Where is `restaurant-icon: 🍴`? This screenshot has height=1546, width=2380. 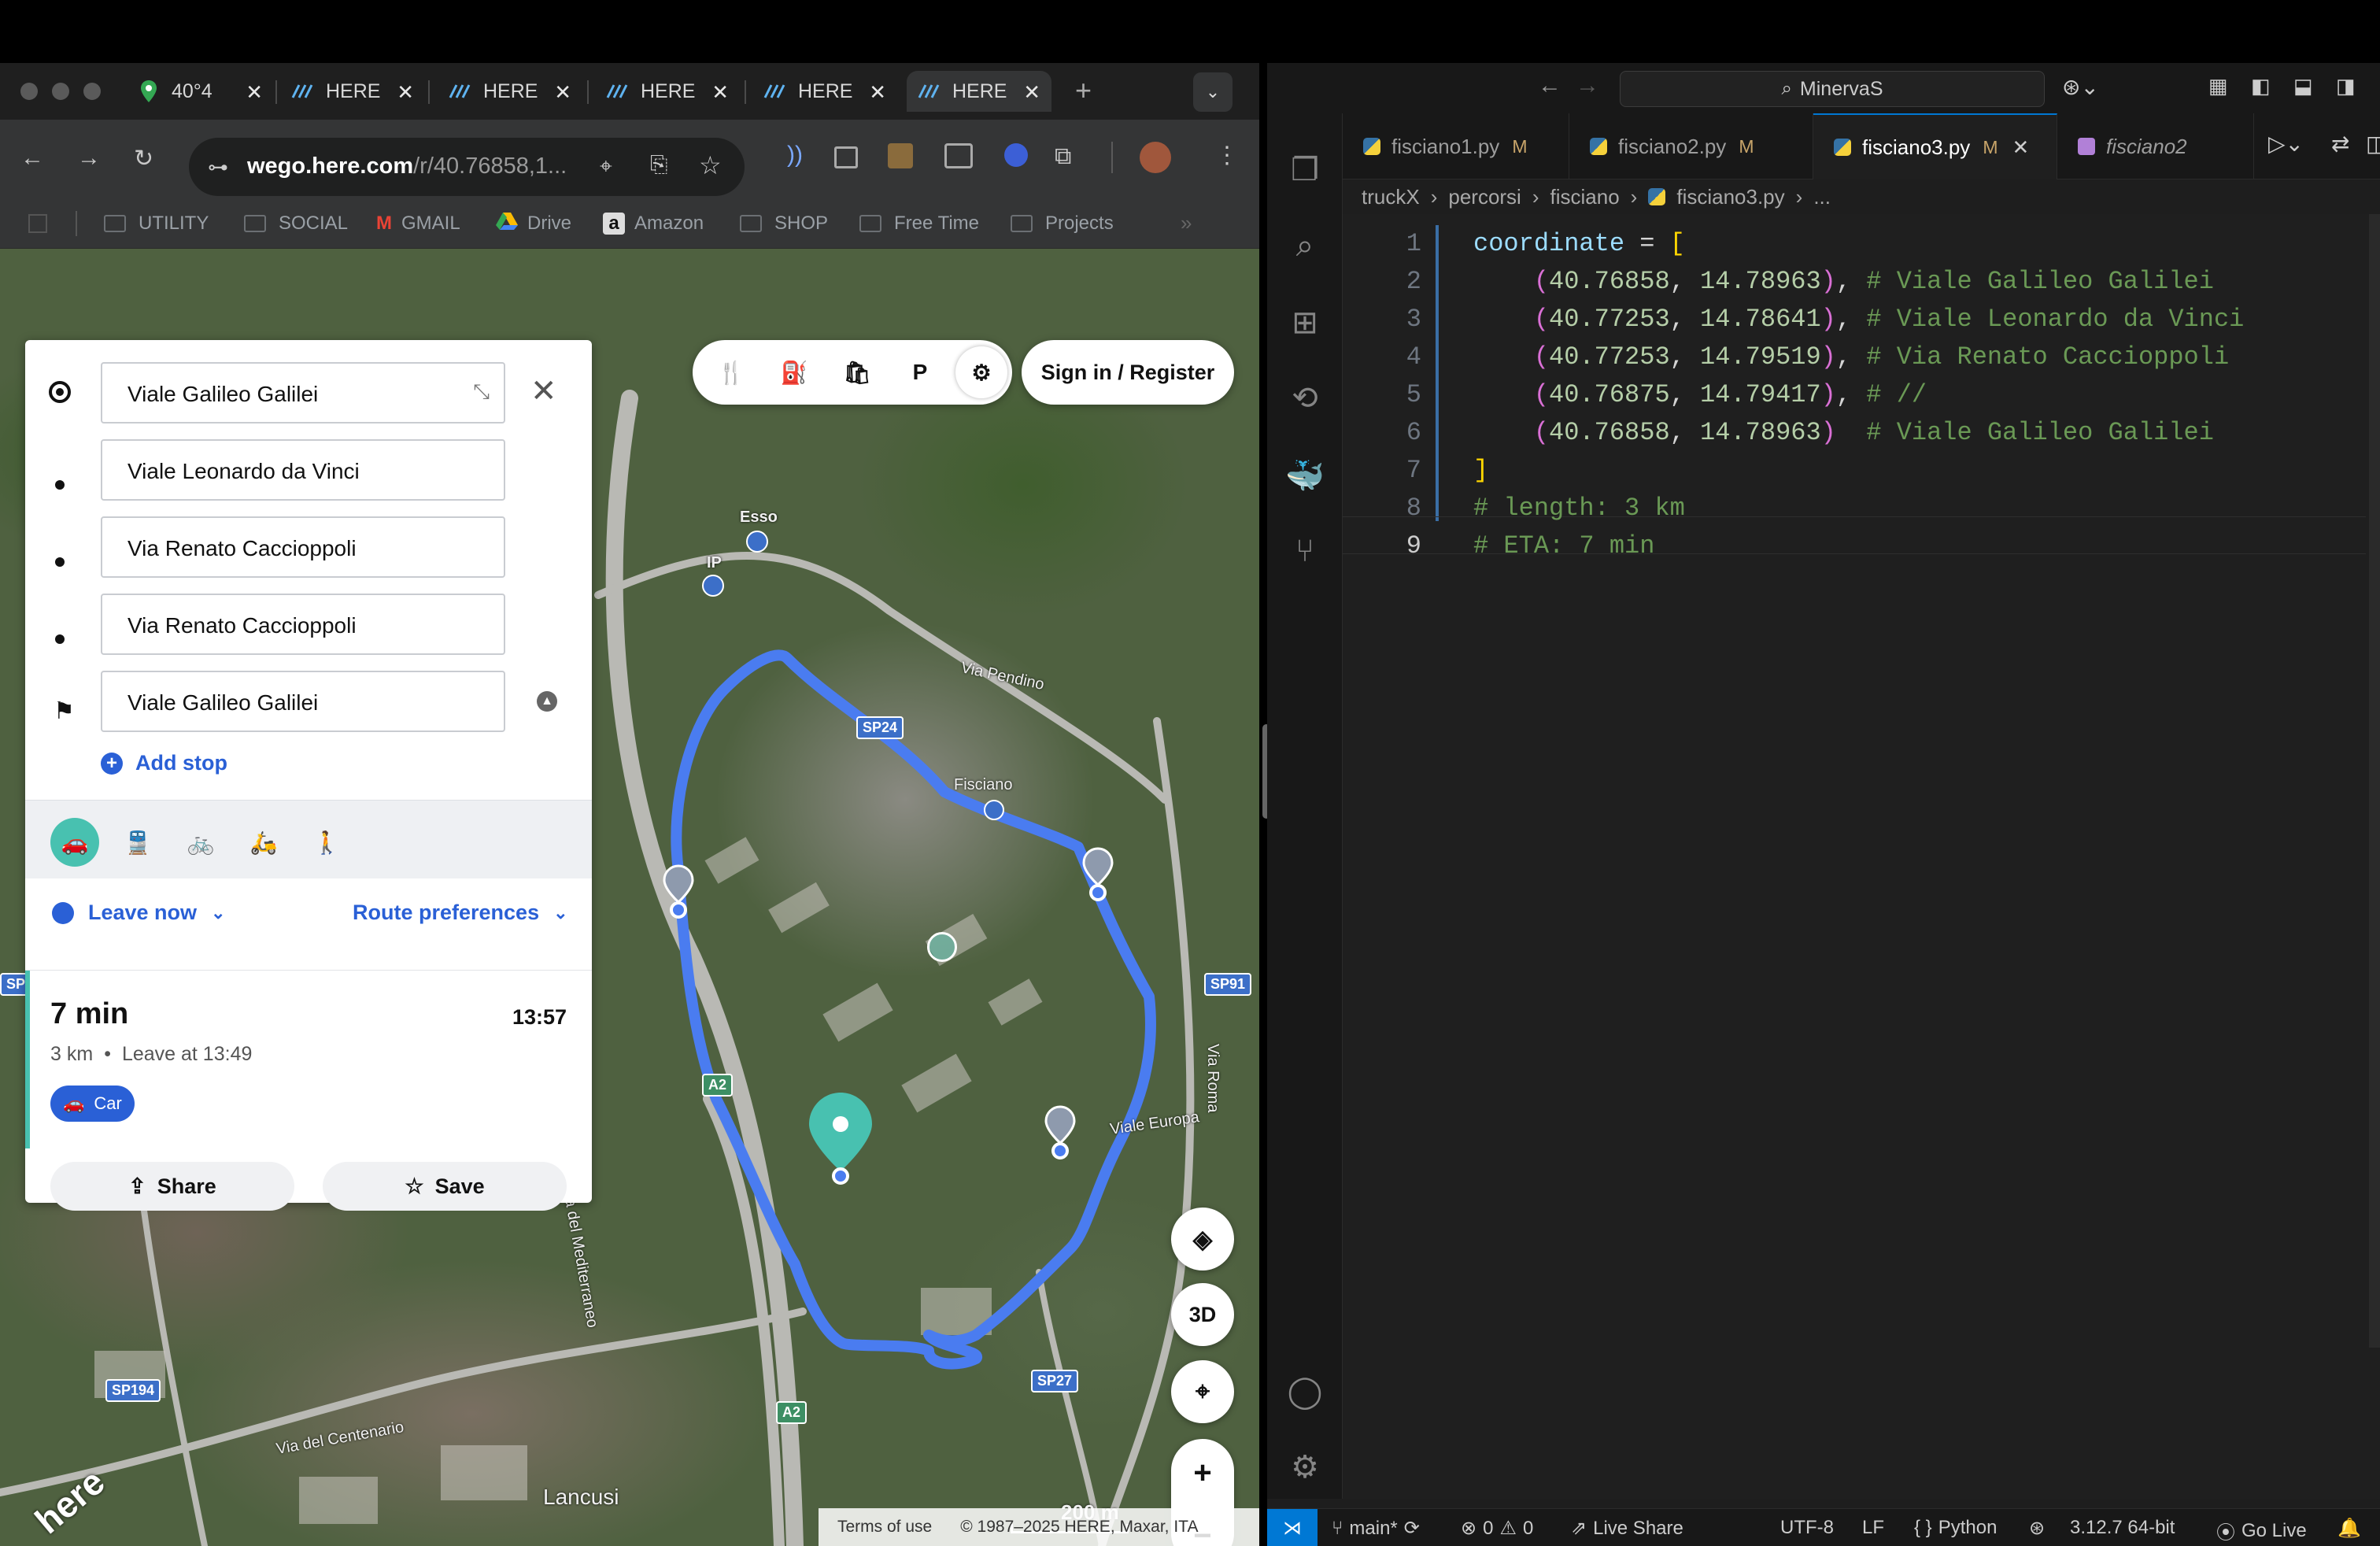
restaurant-icon: 🍴 is located at coordinates (731, 372).